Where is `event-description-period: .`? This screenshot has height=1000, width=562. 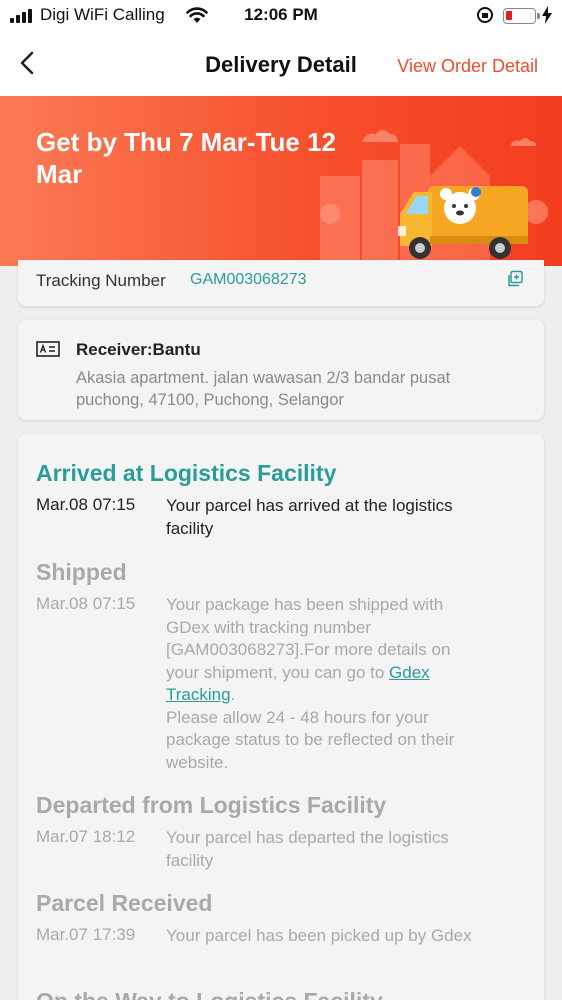 event-description-period: . is located at coordinates (233, 694).